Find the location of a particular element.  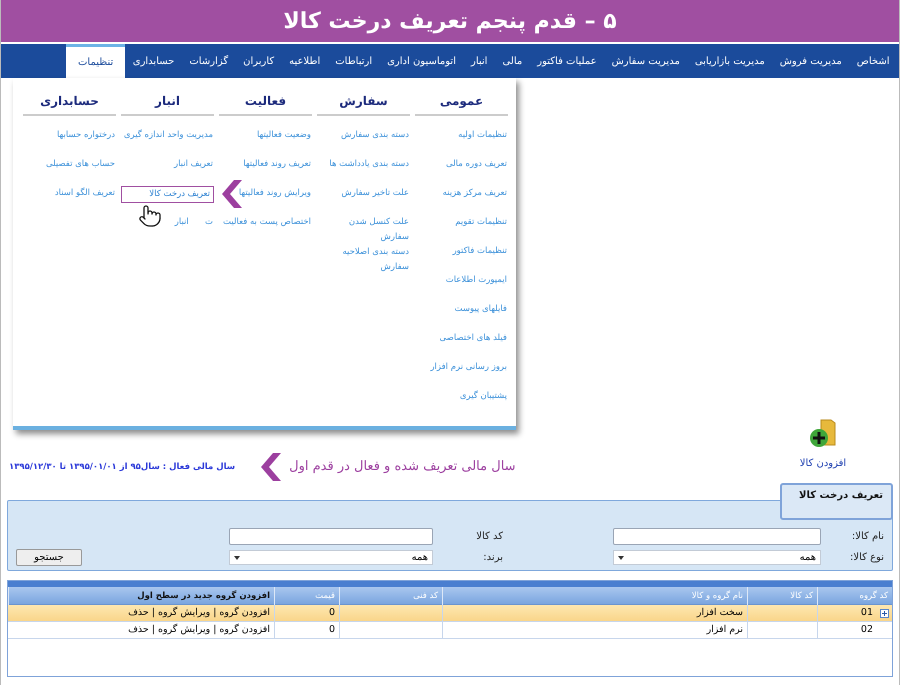

nav-tab: گزارشات is located at coordinates (209, 61).